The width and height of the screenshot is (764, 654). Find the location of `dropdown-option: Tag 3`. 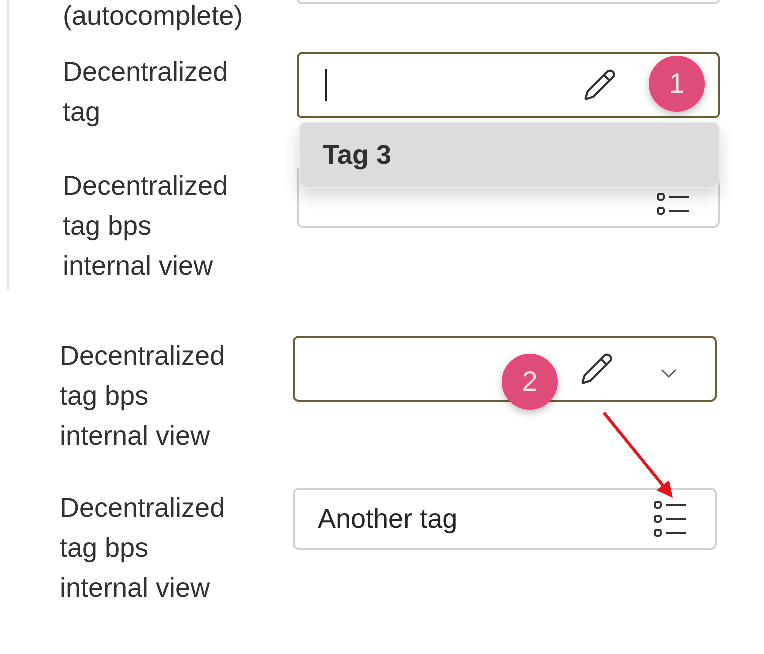

dropdown-option: Tag 3 is located at coordinates (509, 155).